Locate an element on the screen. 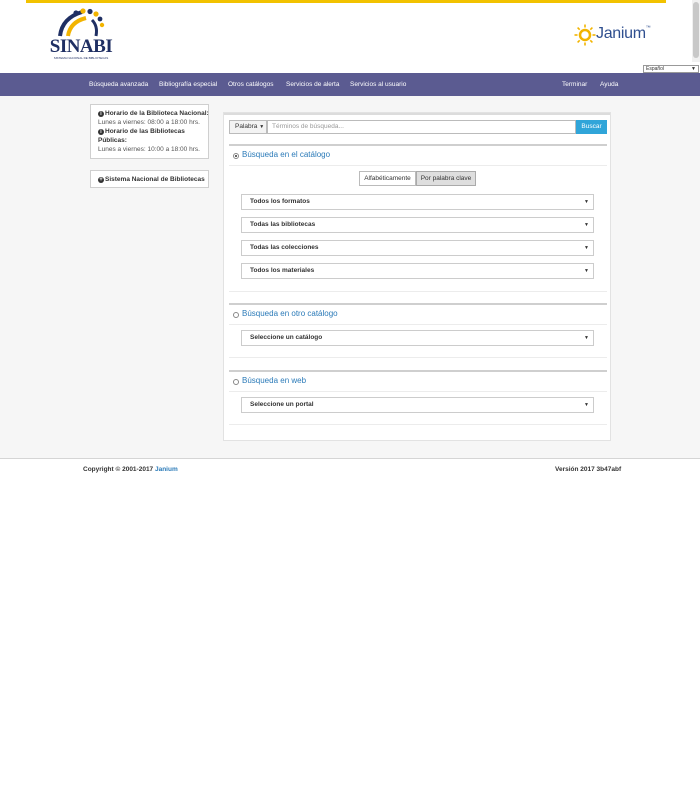 Image resolution: width=700 pixels, height=800 pixels. footer-version: Versión 2017 3b47abf is located at coordinates (588, 469).